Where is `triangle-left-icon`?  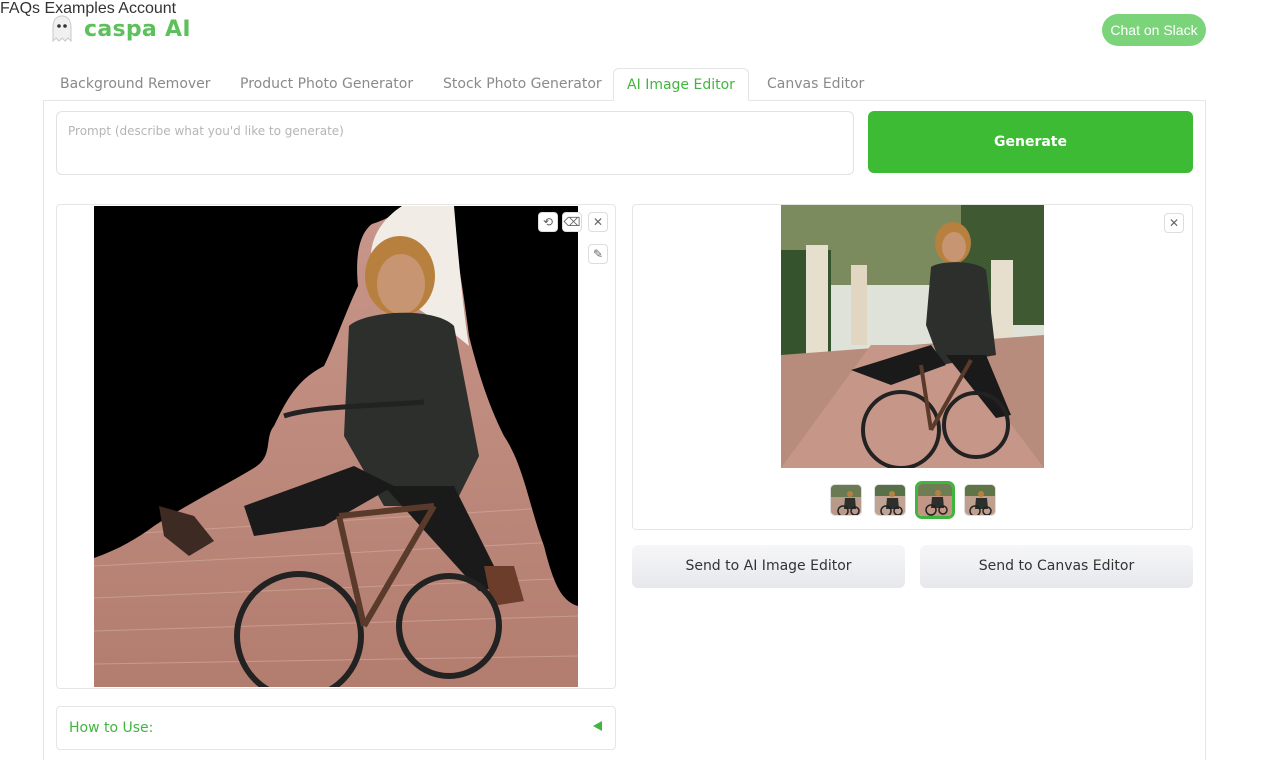
triangle-left-icon is located at coordinates (597, 726).